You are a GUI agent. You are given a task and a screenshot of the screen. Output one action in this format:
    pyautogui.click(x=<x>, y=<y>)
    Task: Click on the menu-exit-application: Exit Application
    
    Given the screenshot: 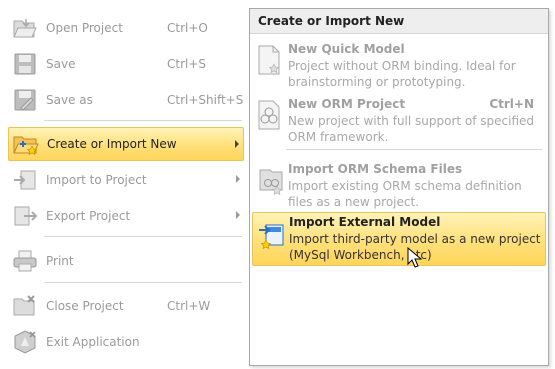 What is the action you would take?
    pyautogui.click(x=126, y=342)
    